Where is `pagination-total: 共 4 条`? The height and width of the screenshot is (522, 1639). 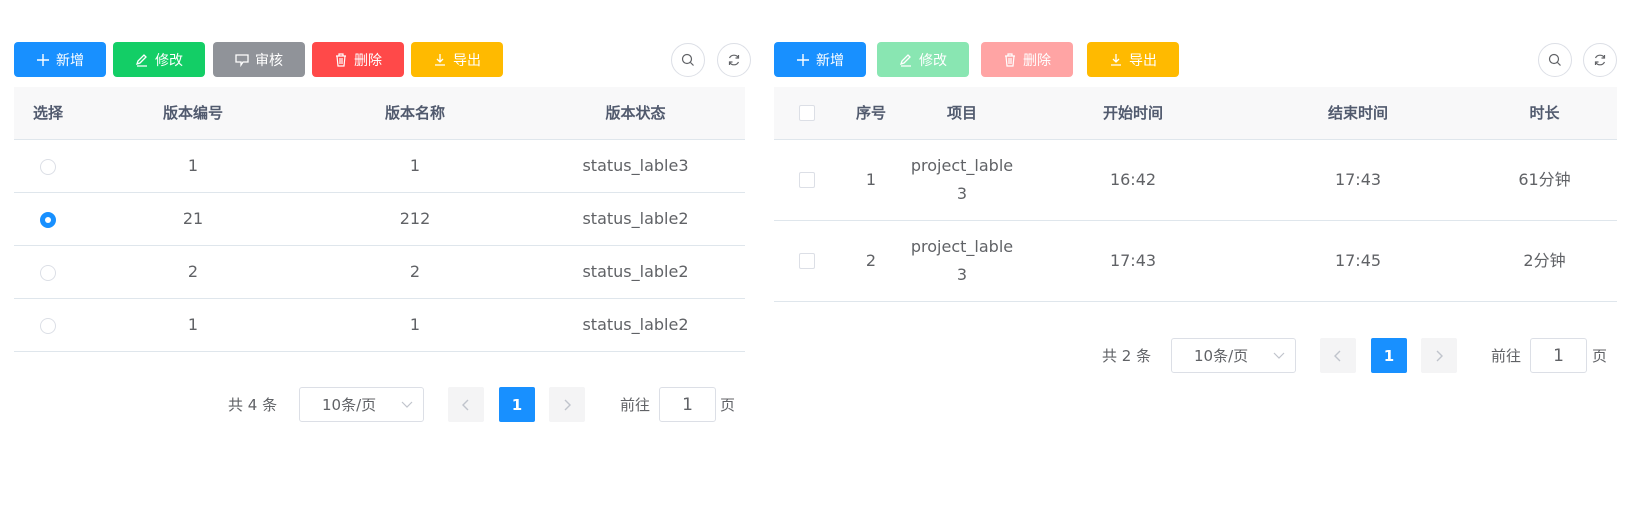
pagination-total: 共 4 条 is located at coordinates (253, 405).